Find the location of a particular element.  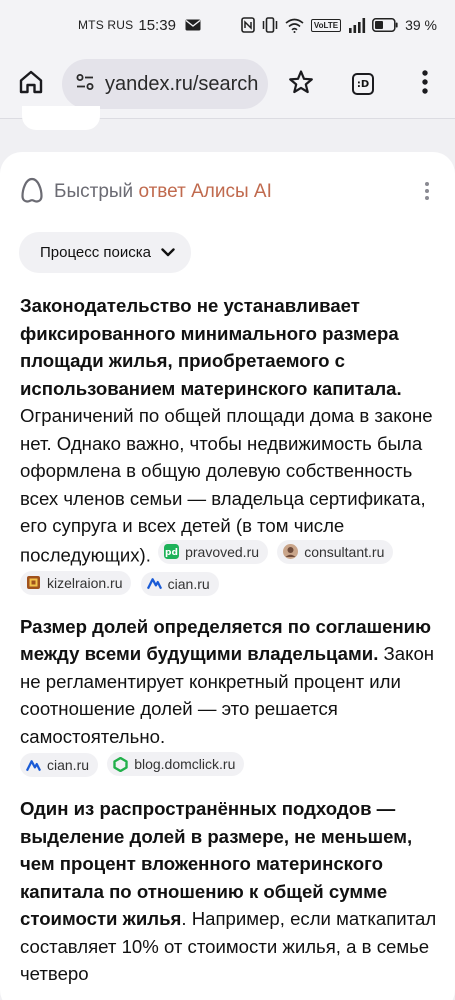

alice-title-accent: ответ Алисы AI is located at coordinates (205, 191).